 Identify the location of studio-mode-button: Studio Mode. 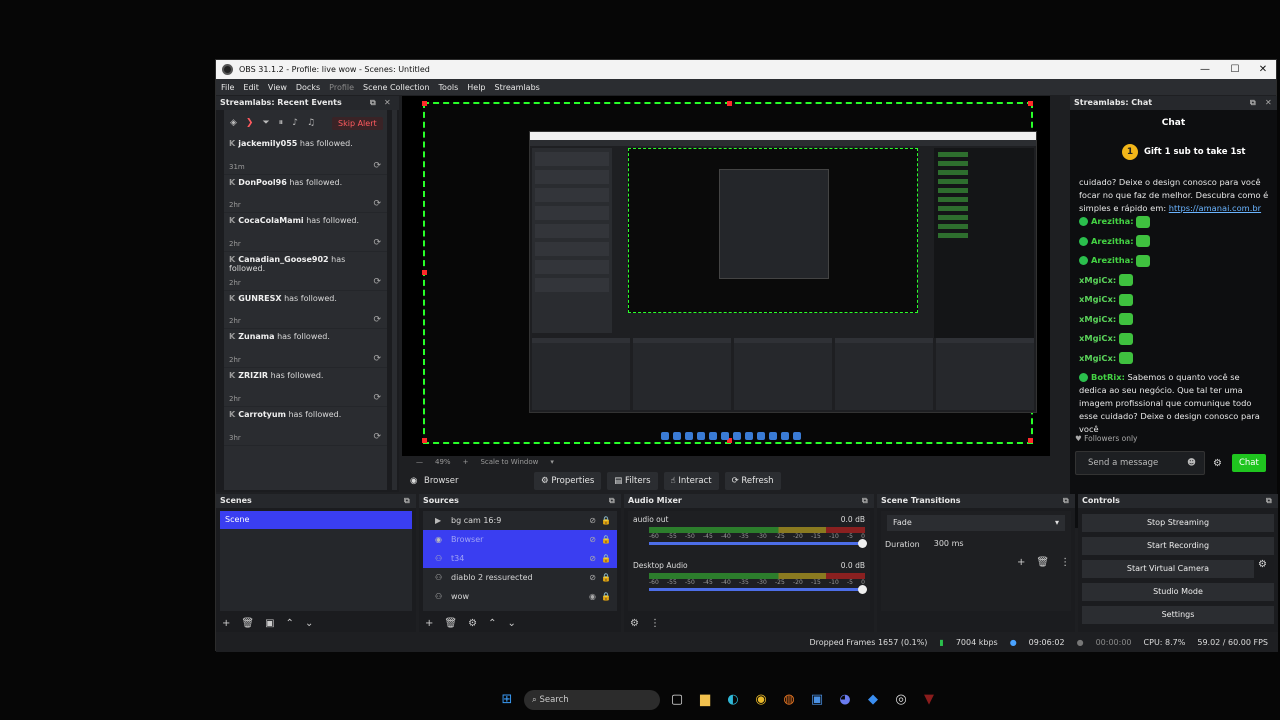
(1178, 592).